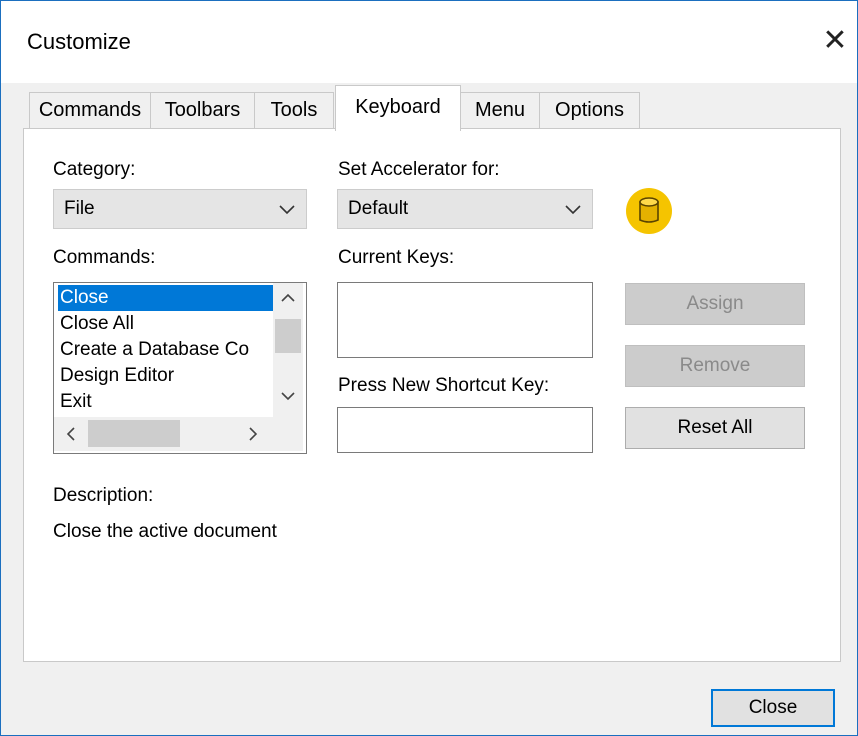 Image resolution: width=858 pixels, height=736 pixels. Describe the element at coordinates (288, 398) in the screenshot. I see `scroll-down-icon` at that location.